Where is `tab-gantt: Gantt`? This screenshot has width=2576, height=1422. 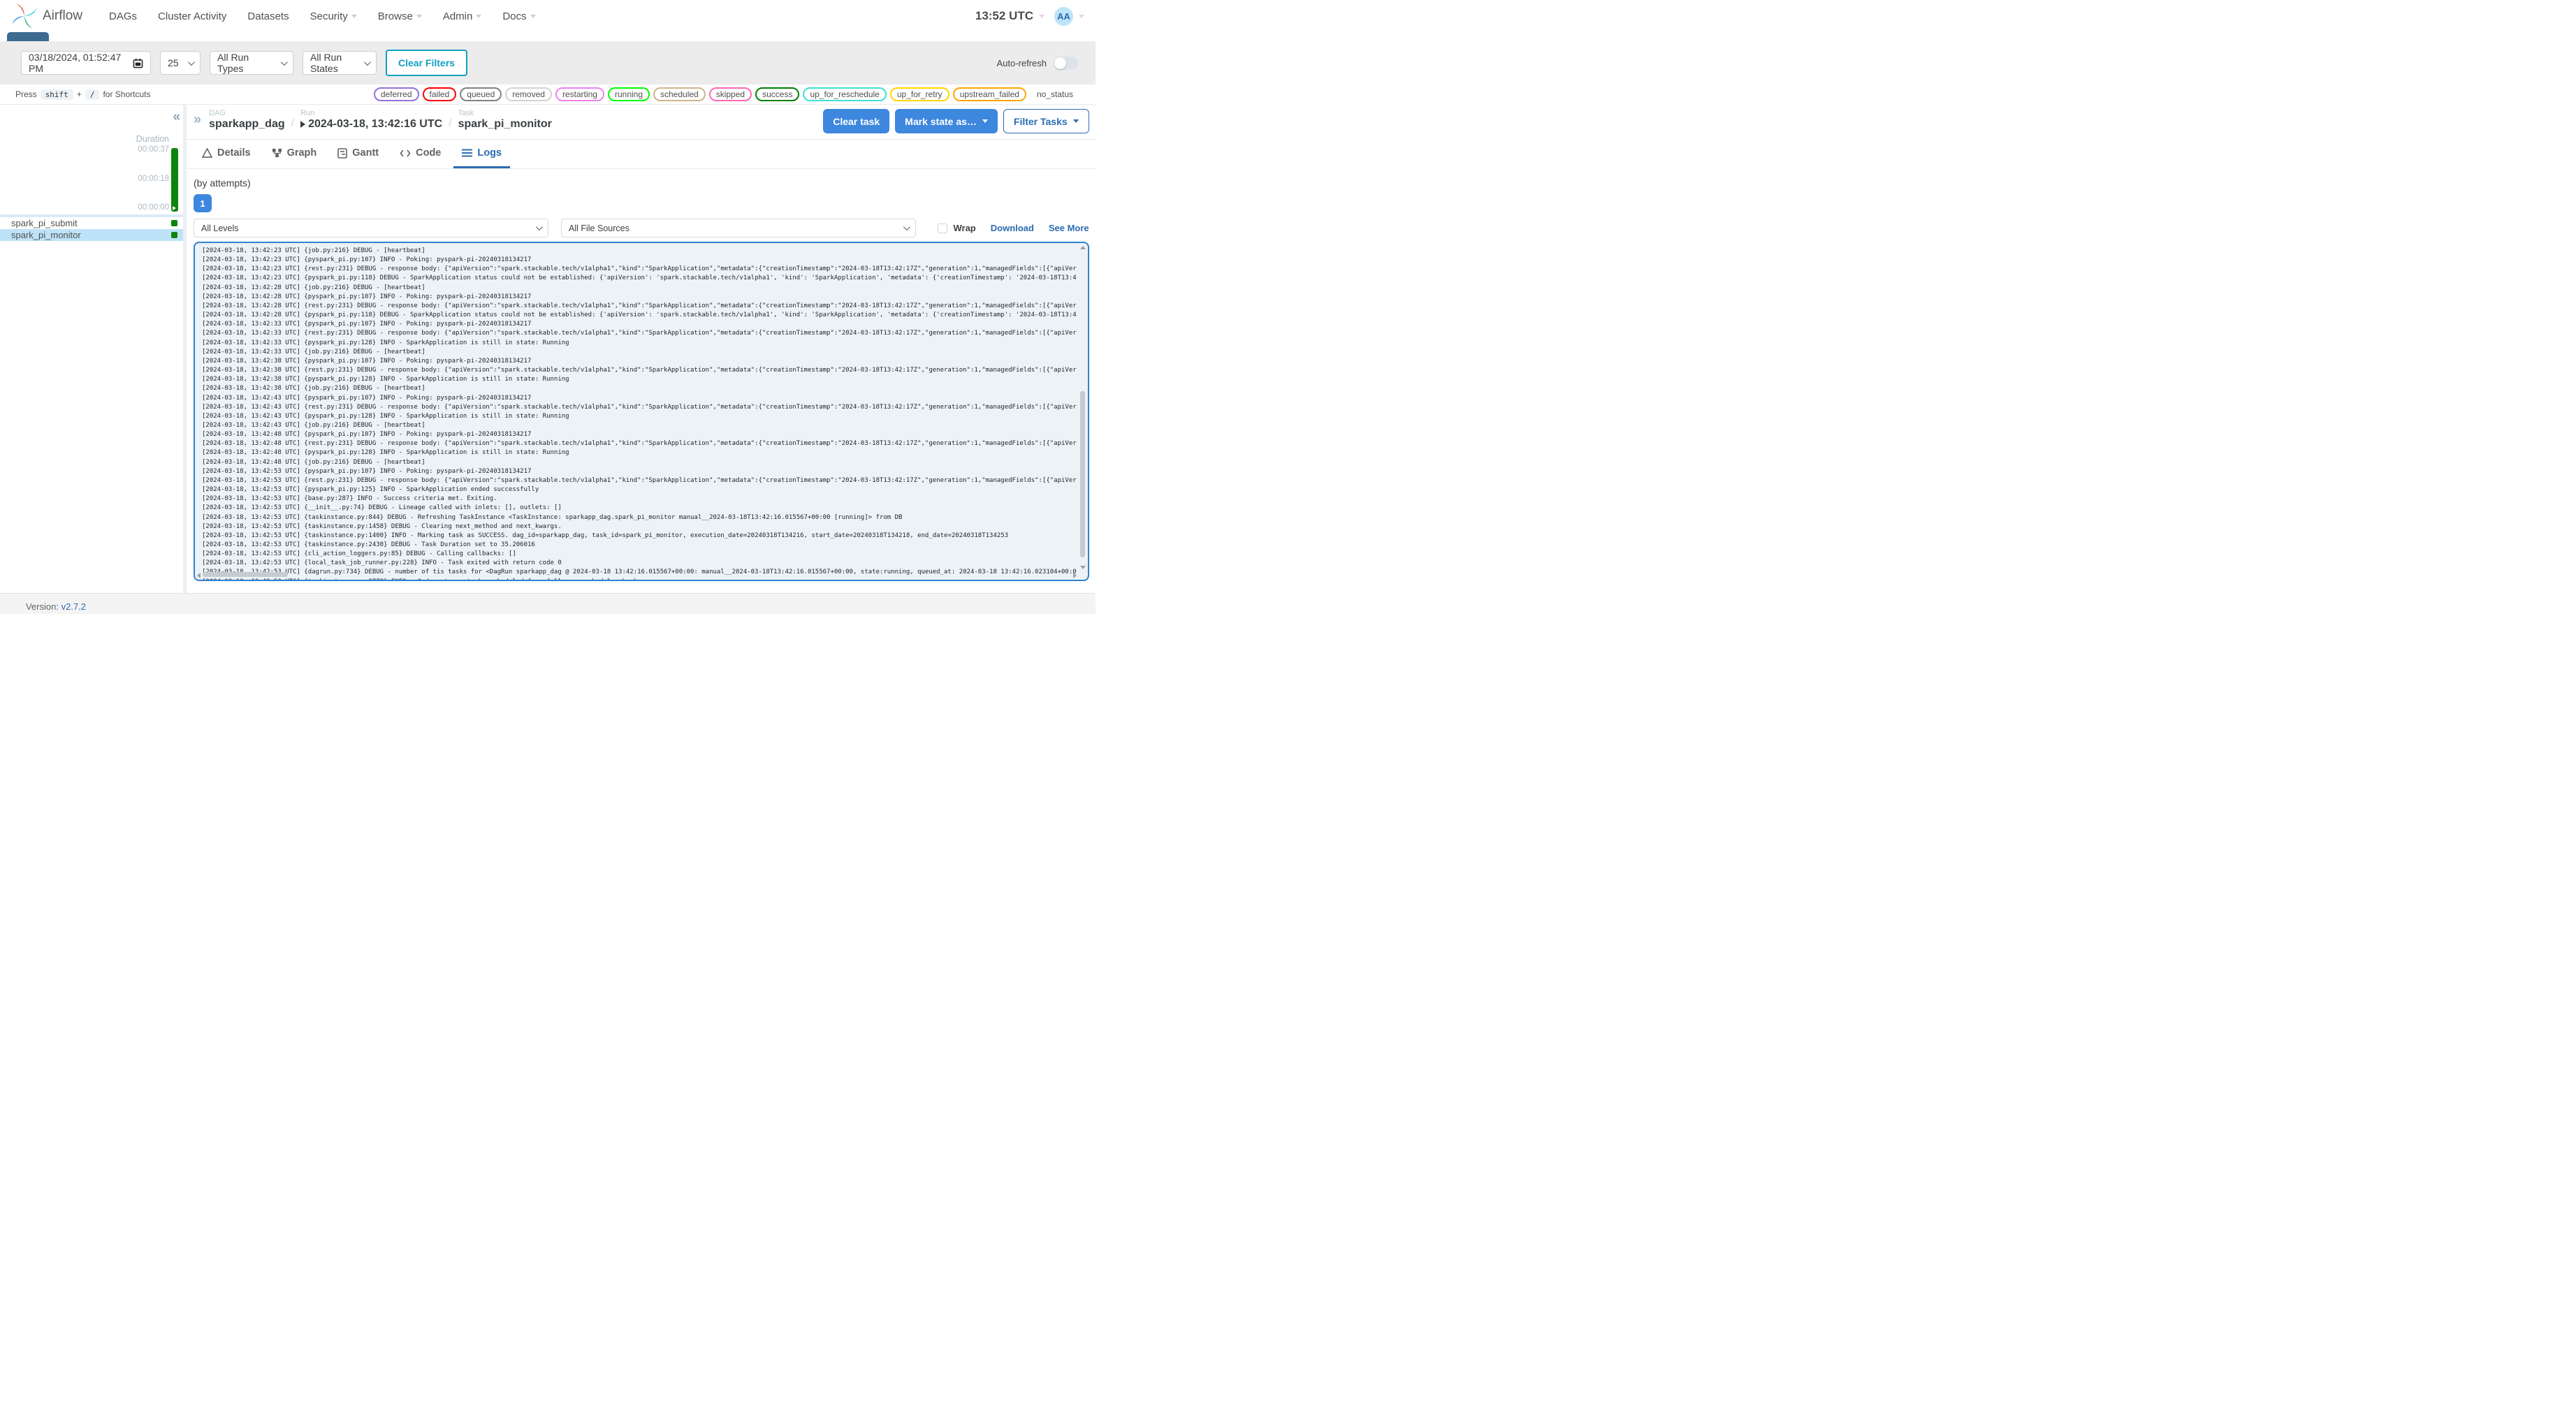
tab-gantt: Gantt is located at coordinates (358, 154).